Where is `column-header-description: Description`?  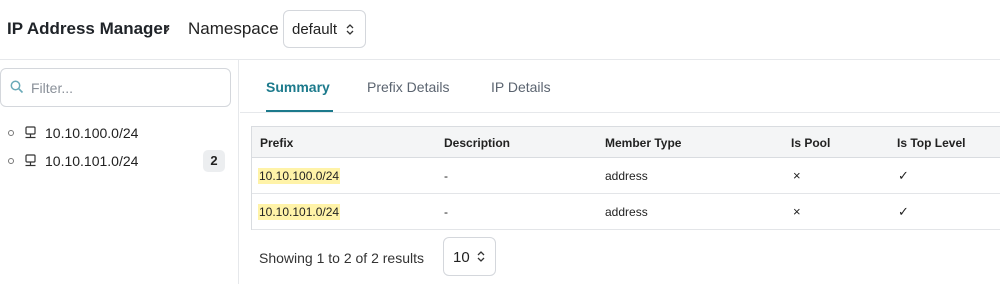
column-header-description: Description is located at coordinates (477, 143).